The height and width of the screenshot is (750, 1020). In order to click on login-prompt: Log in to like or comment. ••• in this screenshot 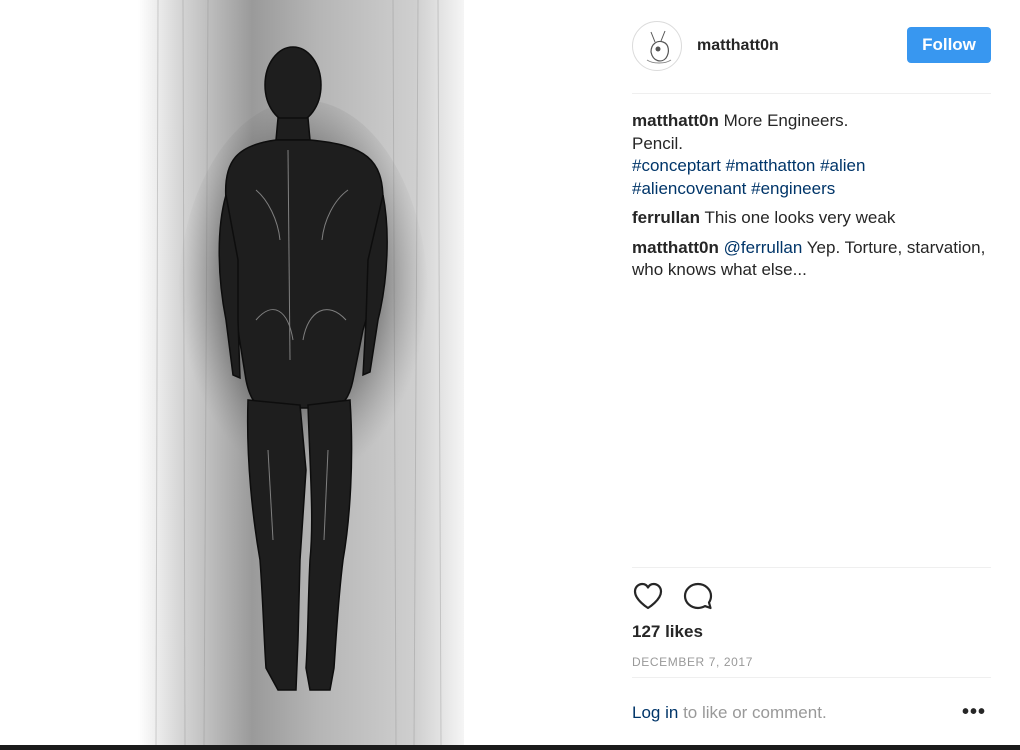, I will do `click(811, 712)`.